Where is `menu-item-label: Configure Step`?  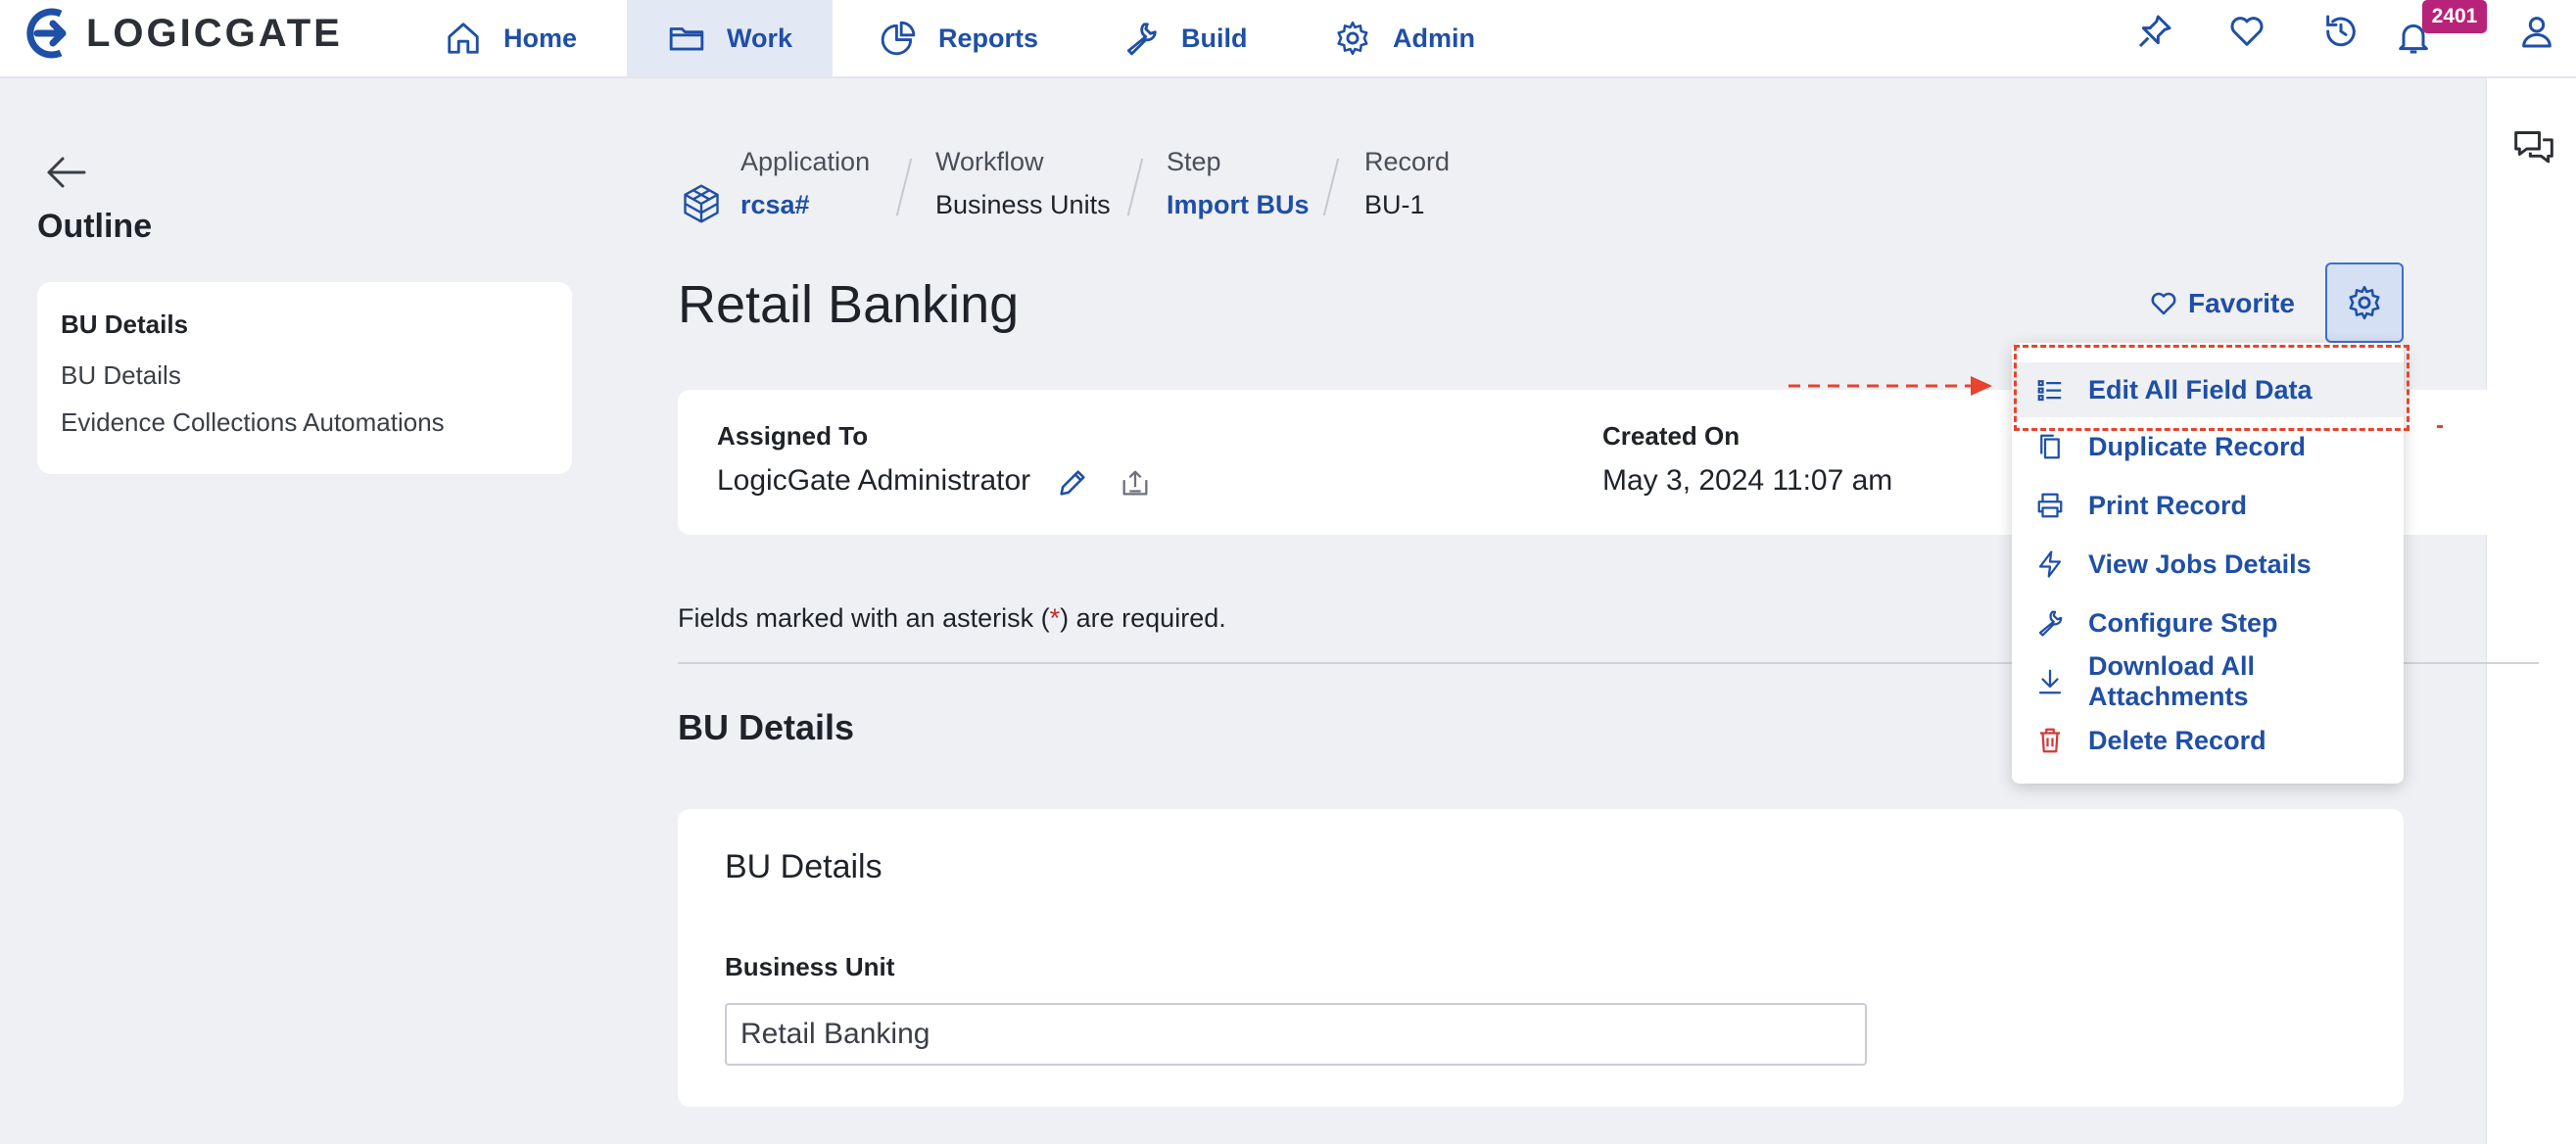 menu-item-label: Configure Step is located at coordinates (2183, 623).